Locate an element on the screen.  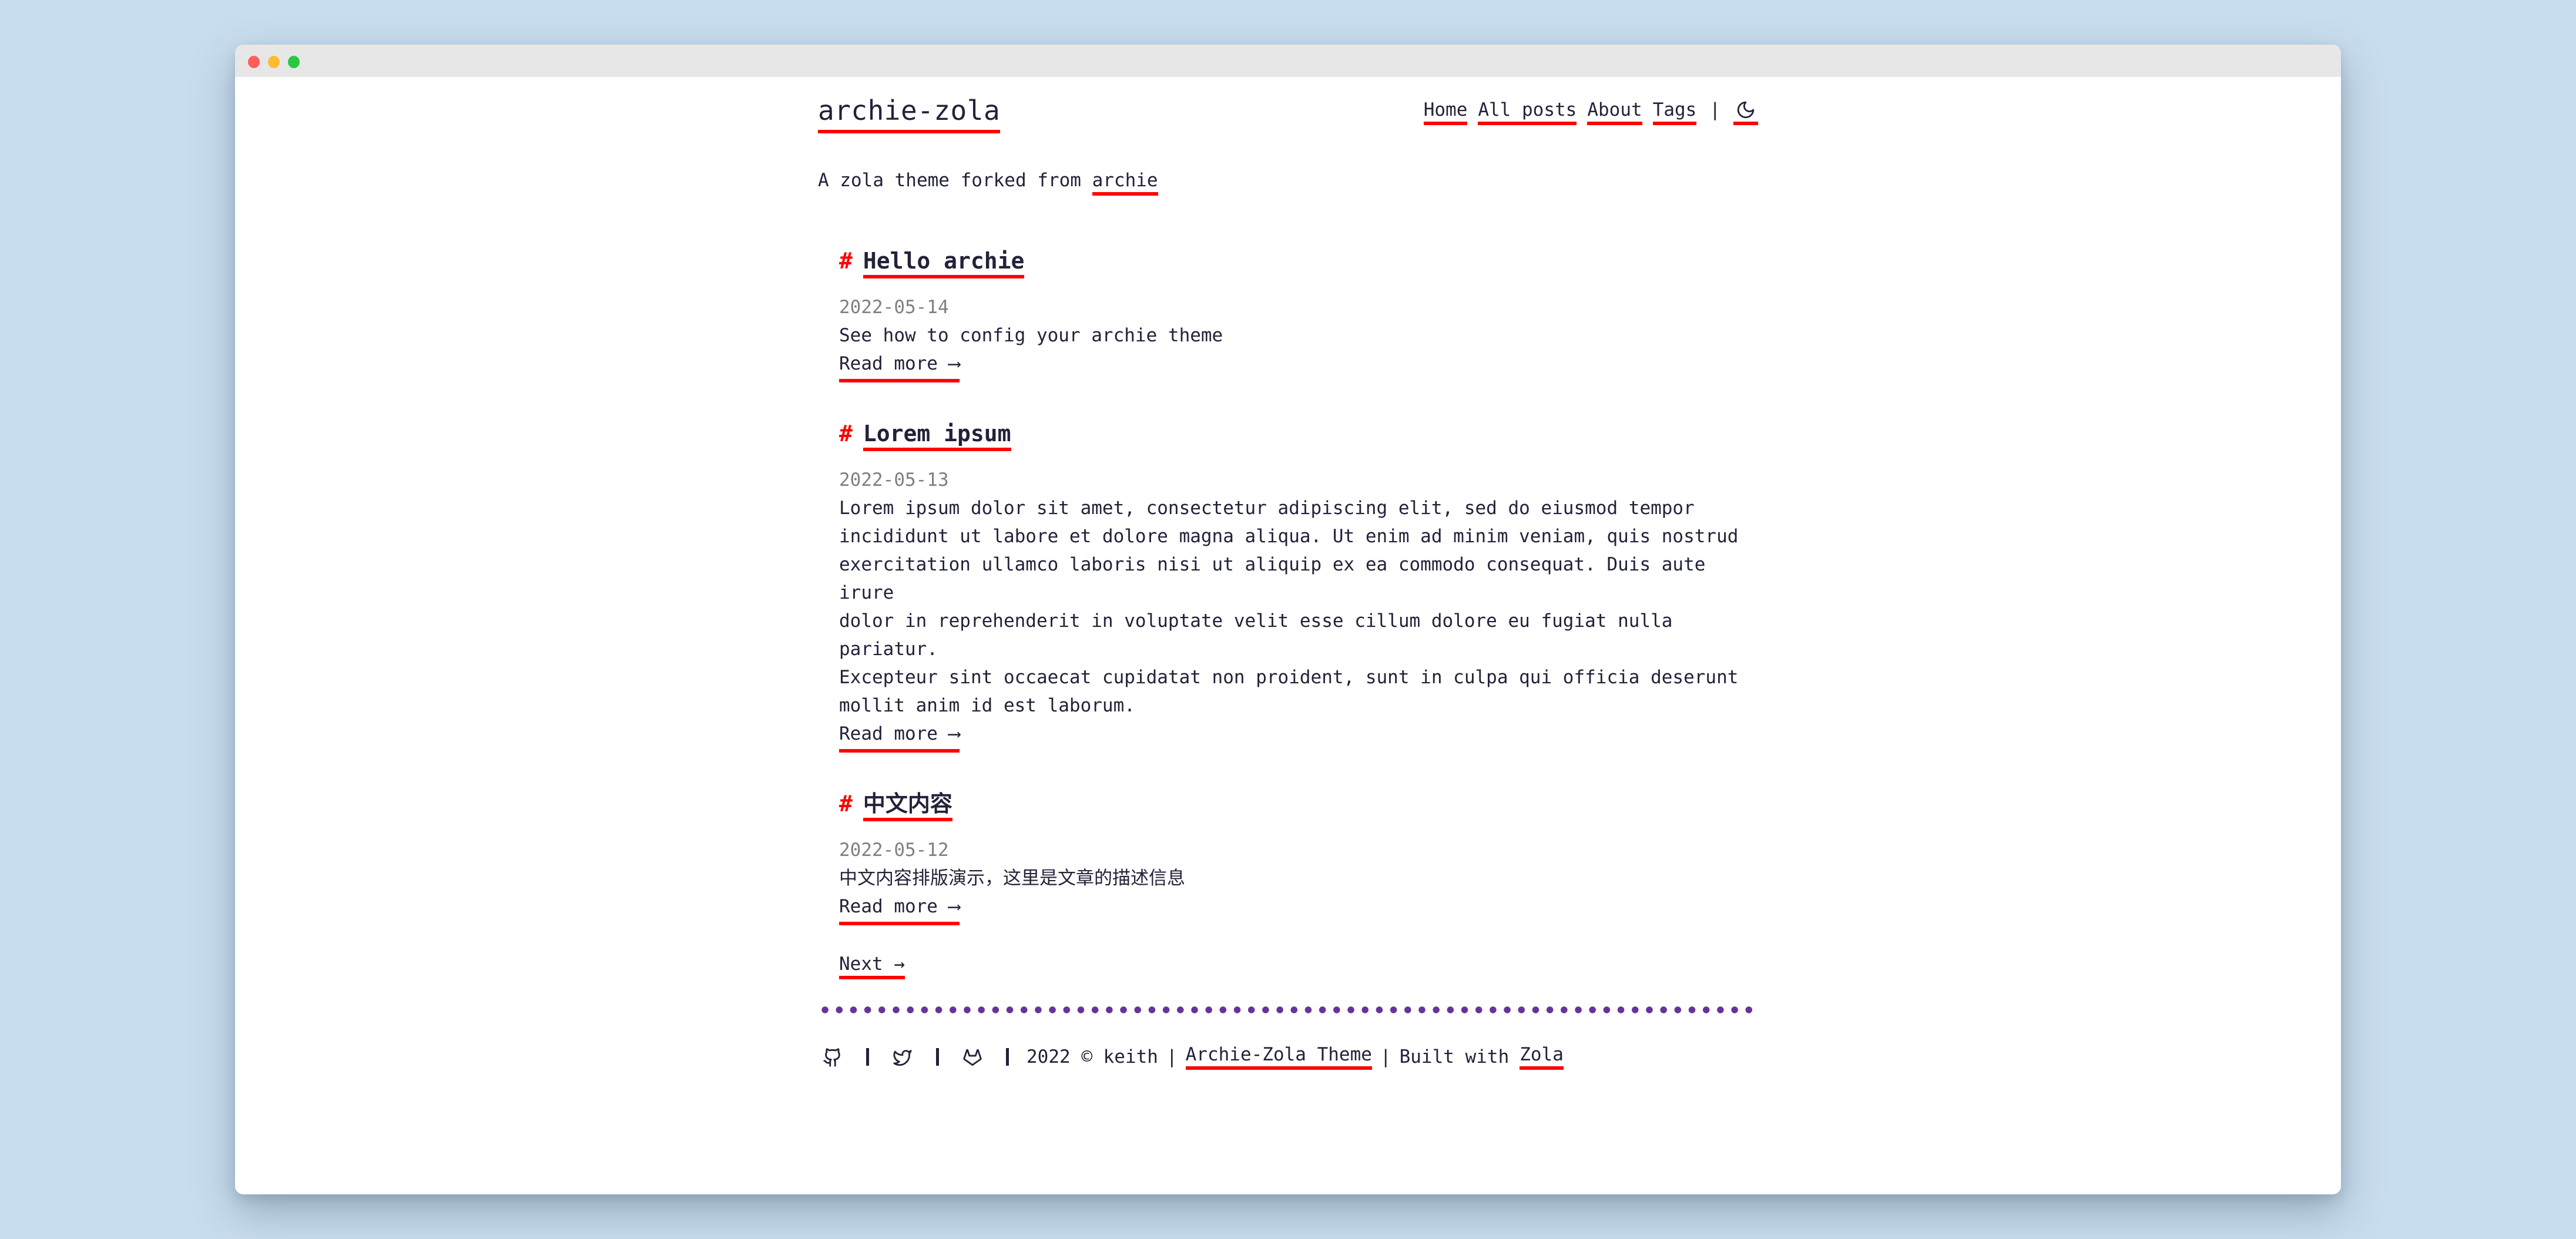
site-title-link: archie-zola is located at coordinates (910, 114).